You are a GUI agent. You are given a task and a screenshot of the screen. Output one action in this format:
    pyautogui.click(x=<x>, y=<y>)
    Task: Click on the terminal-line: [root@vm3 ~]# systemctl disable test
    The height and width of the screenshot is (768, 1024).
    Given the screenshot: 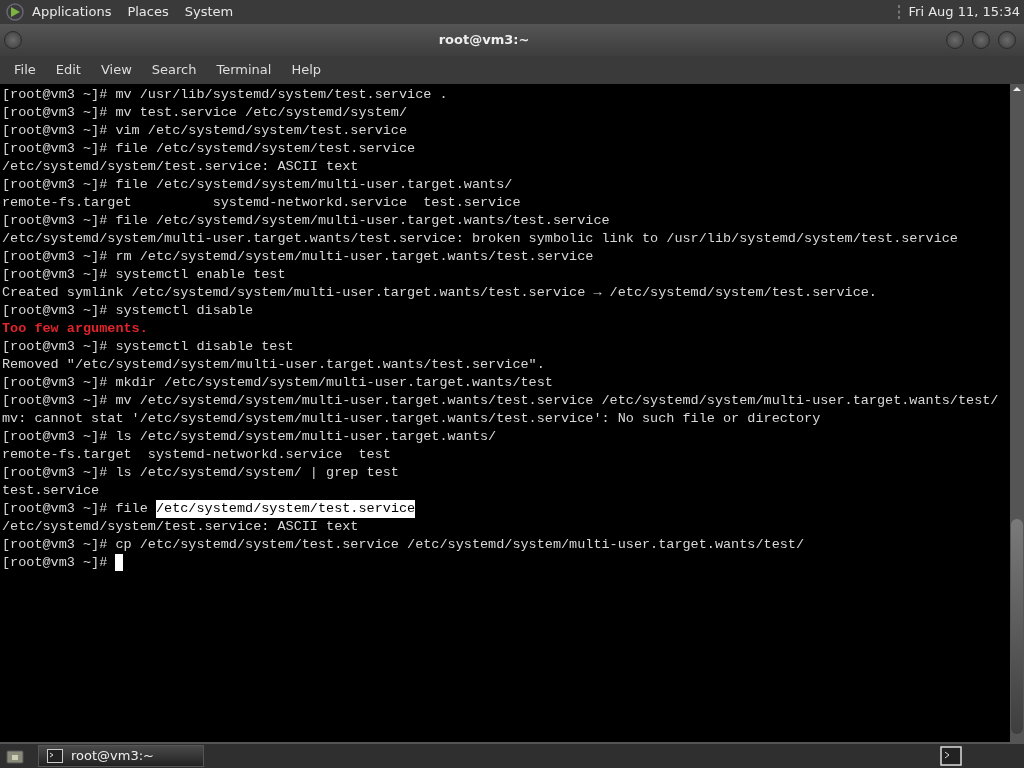 What is the action you would take?
    pyautogui.click(x=148, y=347)
    